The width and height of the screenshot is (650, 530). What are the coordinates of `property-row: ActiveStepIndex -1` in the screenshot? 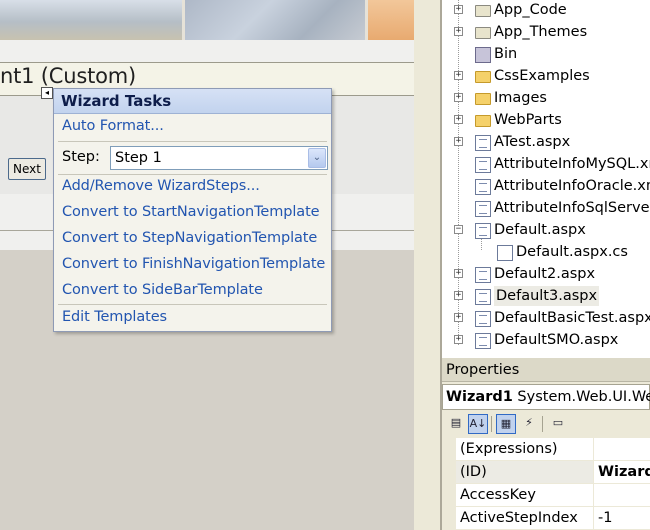 It's located at (546, 518).